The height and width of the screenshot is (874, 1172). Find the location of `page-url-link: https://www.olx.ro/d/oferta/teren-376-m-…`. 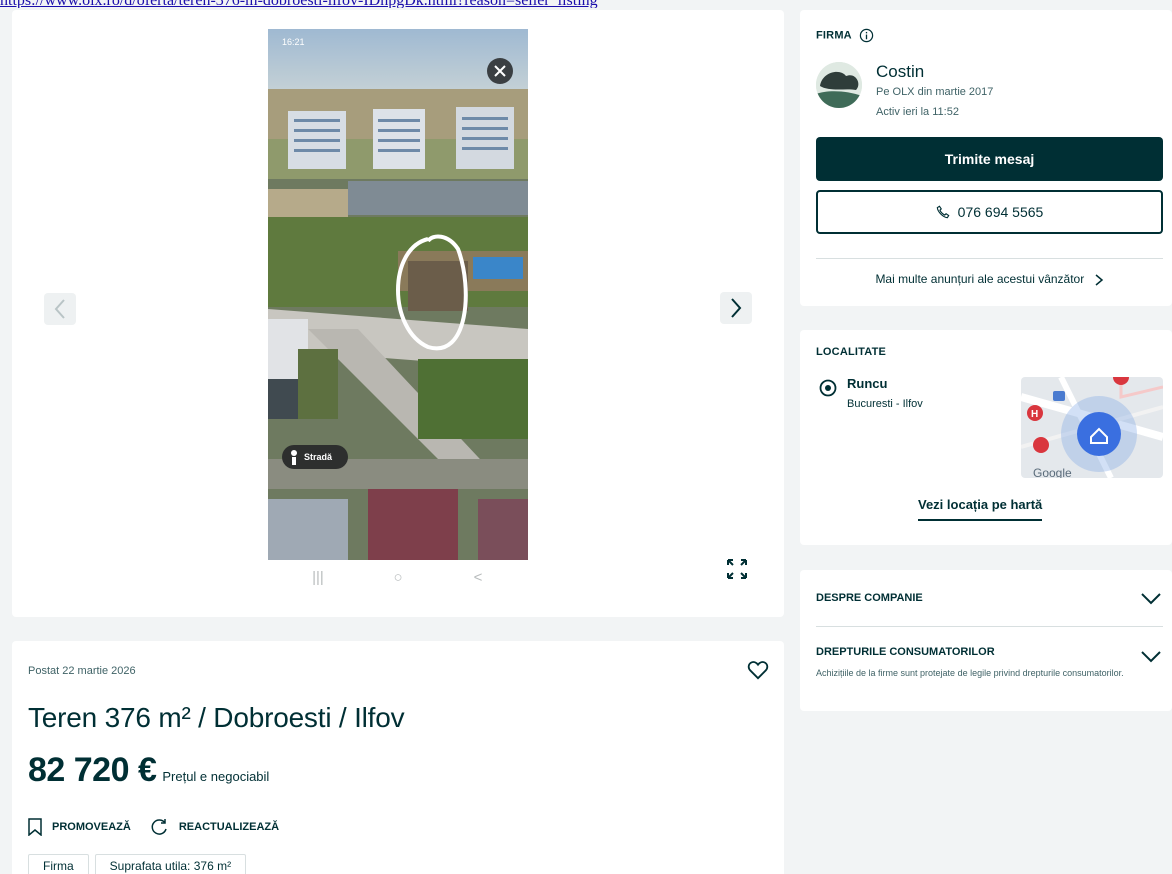

page-url-link: https://www.olx.ro/d/oferta/teren-376-m-… is located at coordinates (586, 4).